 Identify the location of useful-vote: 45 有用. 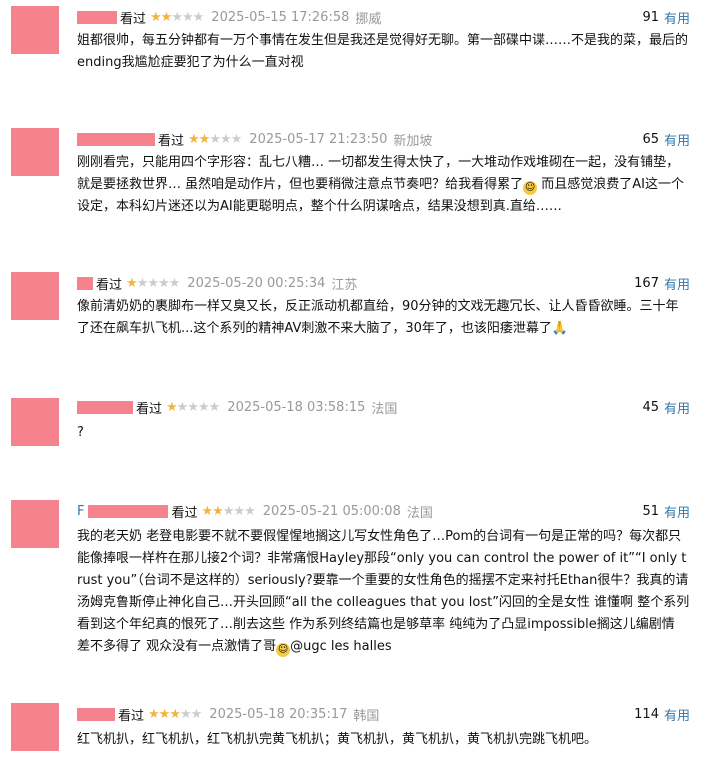
(666, 407).